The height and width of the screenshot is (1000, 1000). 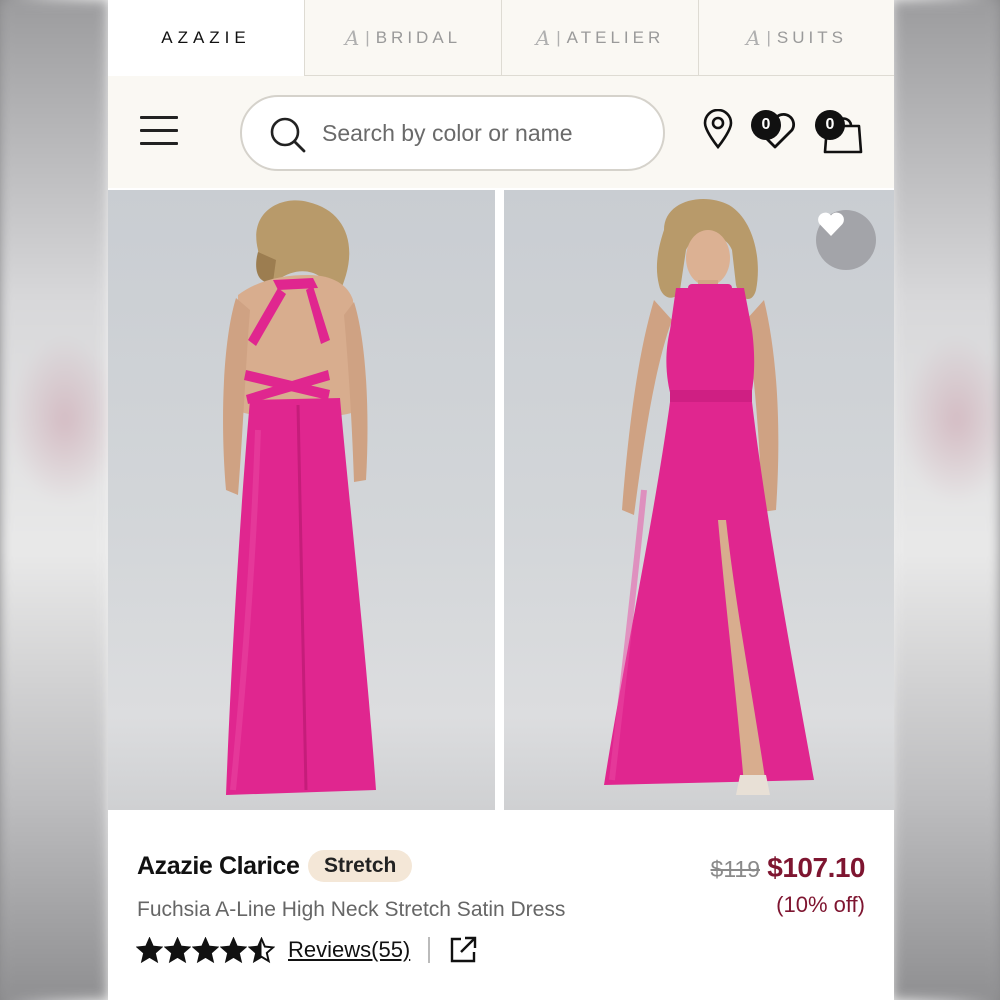 I want to click on heart-icon, so click(x=831, y=224).